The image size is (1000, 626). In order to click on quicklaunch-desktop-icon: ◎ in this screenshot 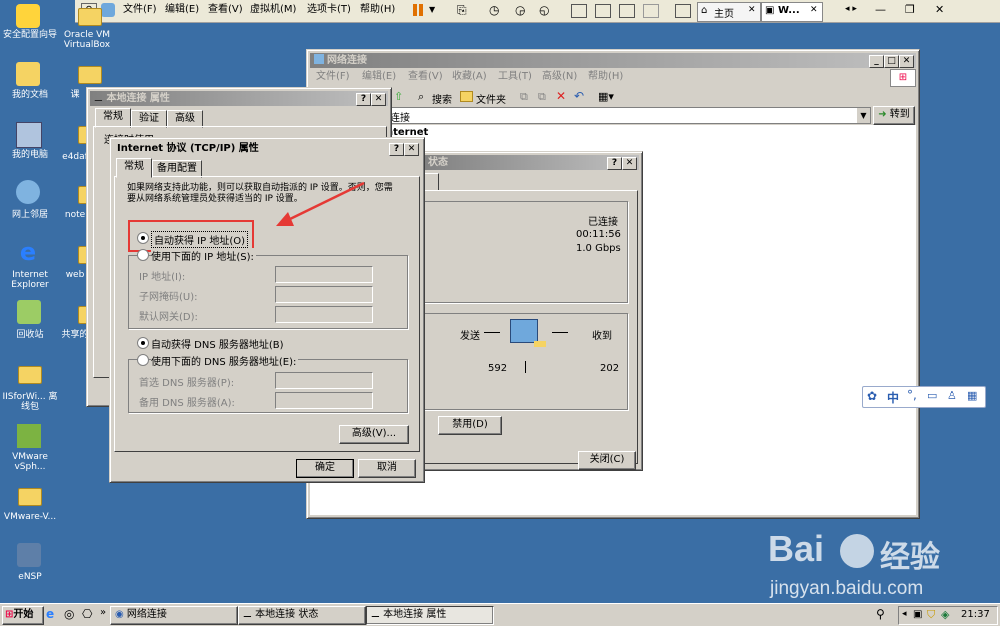, I will do `click(69, 614)`.